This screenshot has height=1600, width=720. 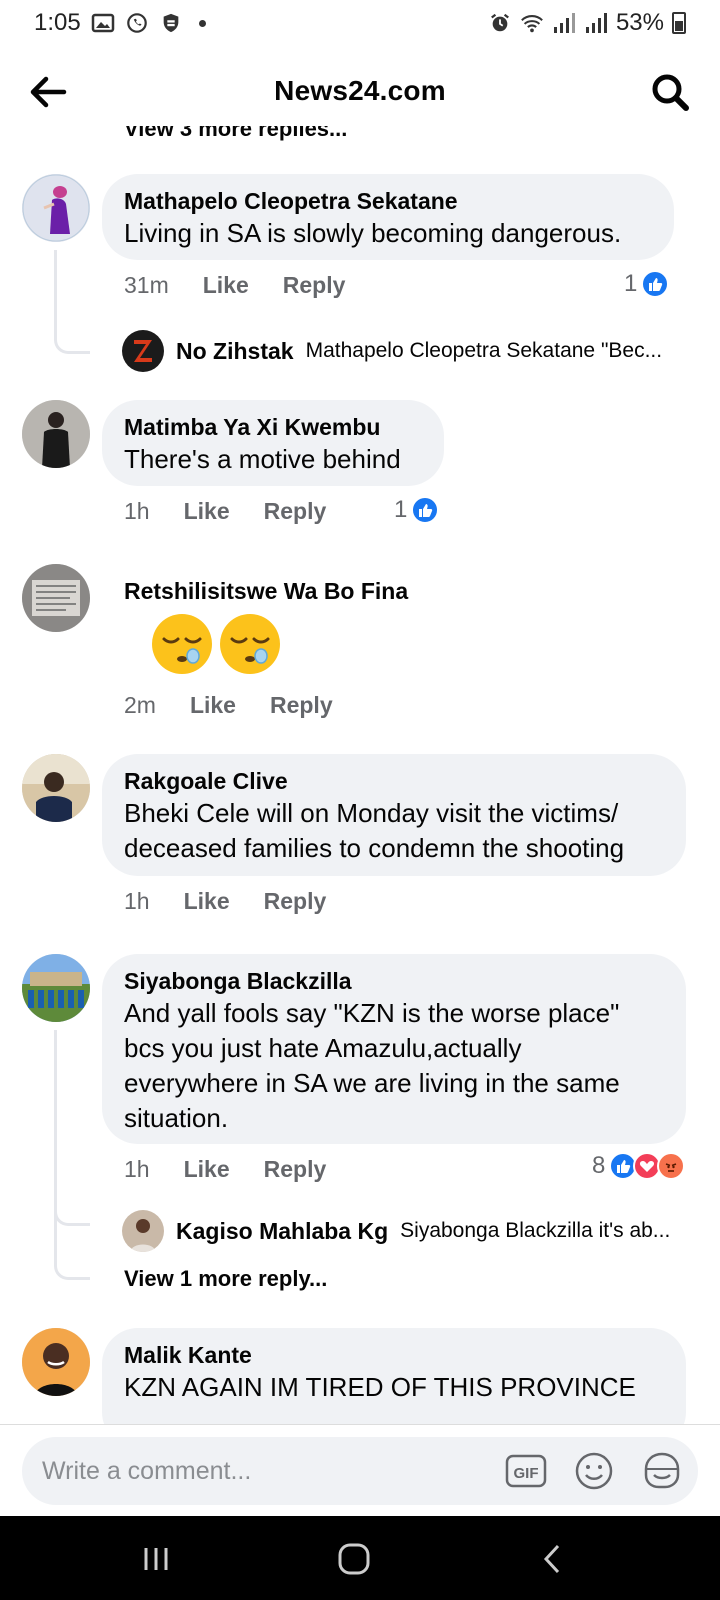 I want to click on comment-author: Siyabonga Blackzilla, so click(x=394, y=981).